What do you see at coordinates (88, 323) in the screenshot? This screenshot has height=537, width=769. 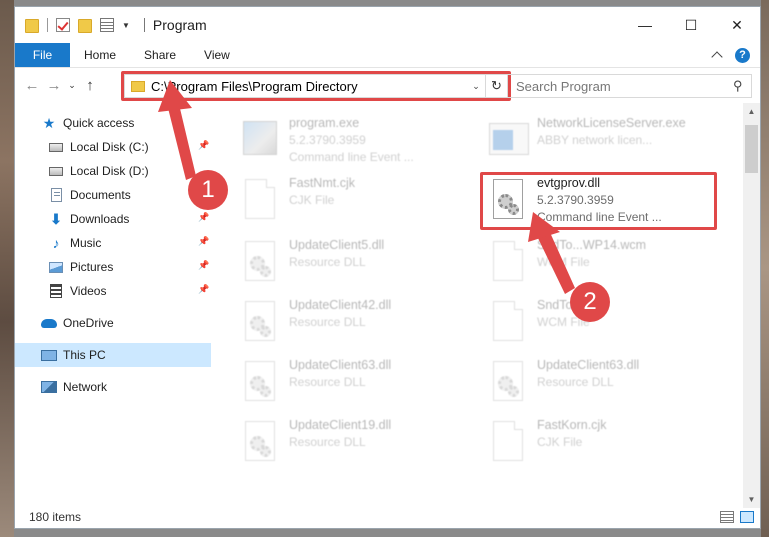 I see `sidebar-item-label: OneDrive` at bounding box center [88, 323].